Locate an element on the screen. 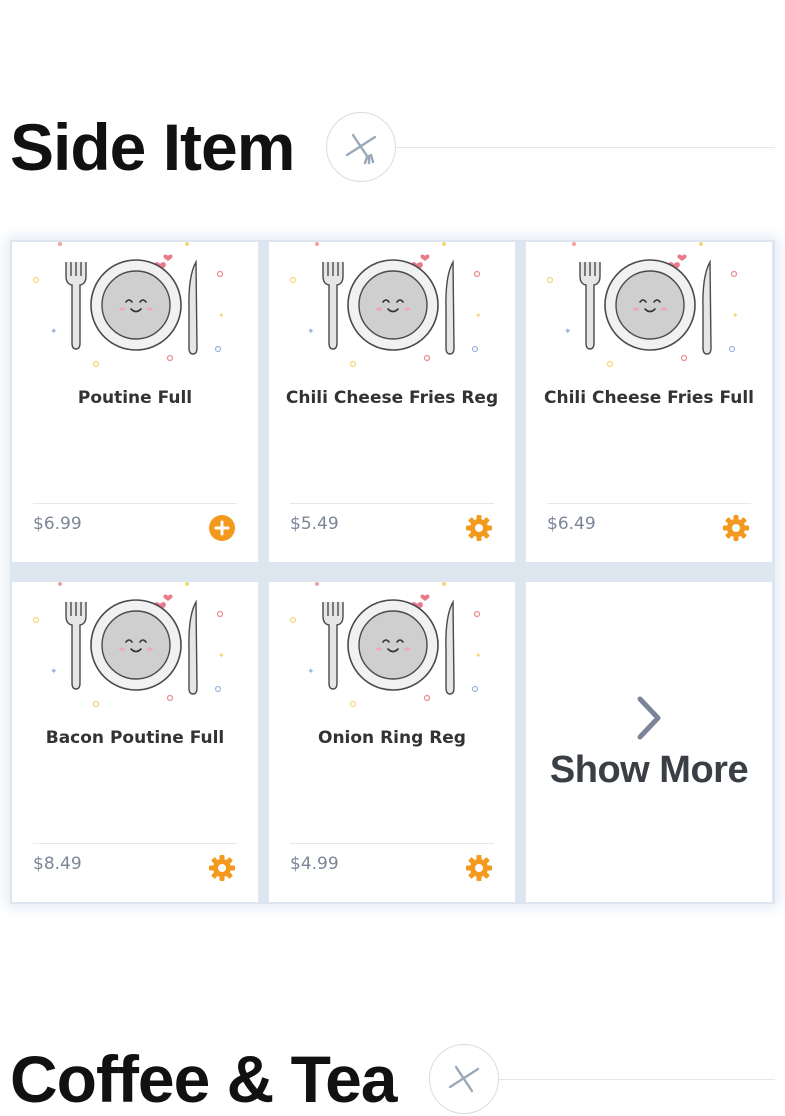  show-more-label: Show More is located at coordinates (649, 769).